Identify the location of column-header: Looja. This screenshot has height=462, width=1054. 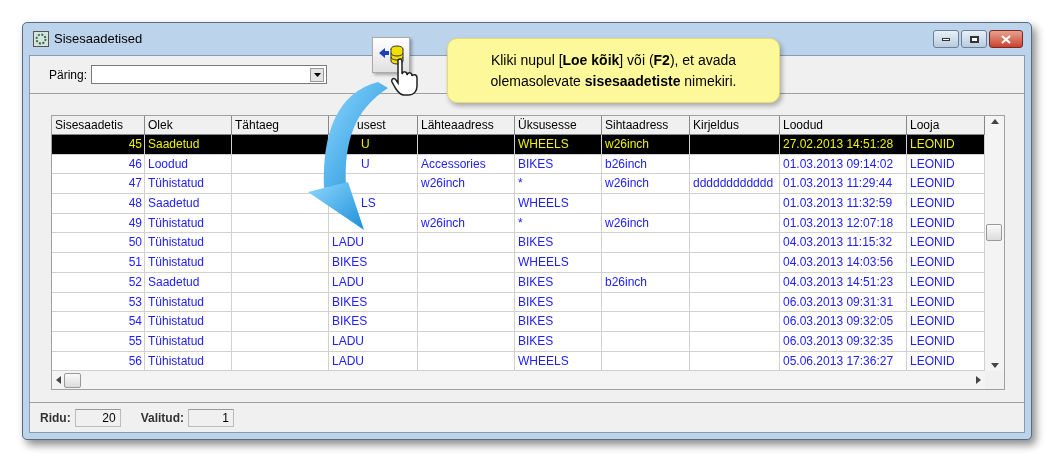
(946, 125).